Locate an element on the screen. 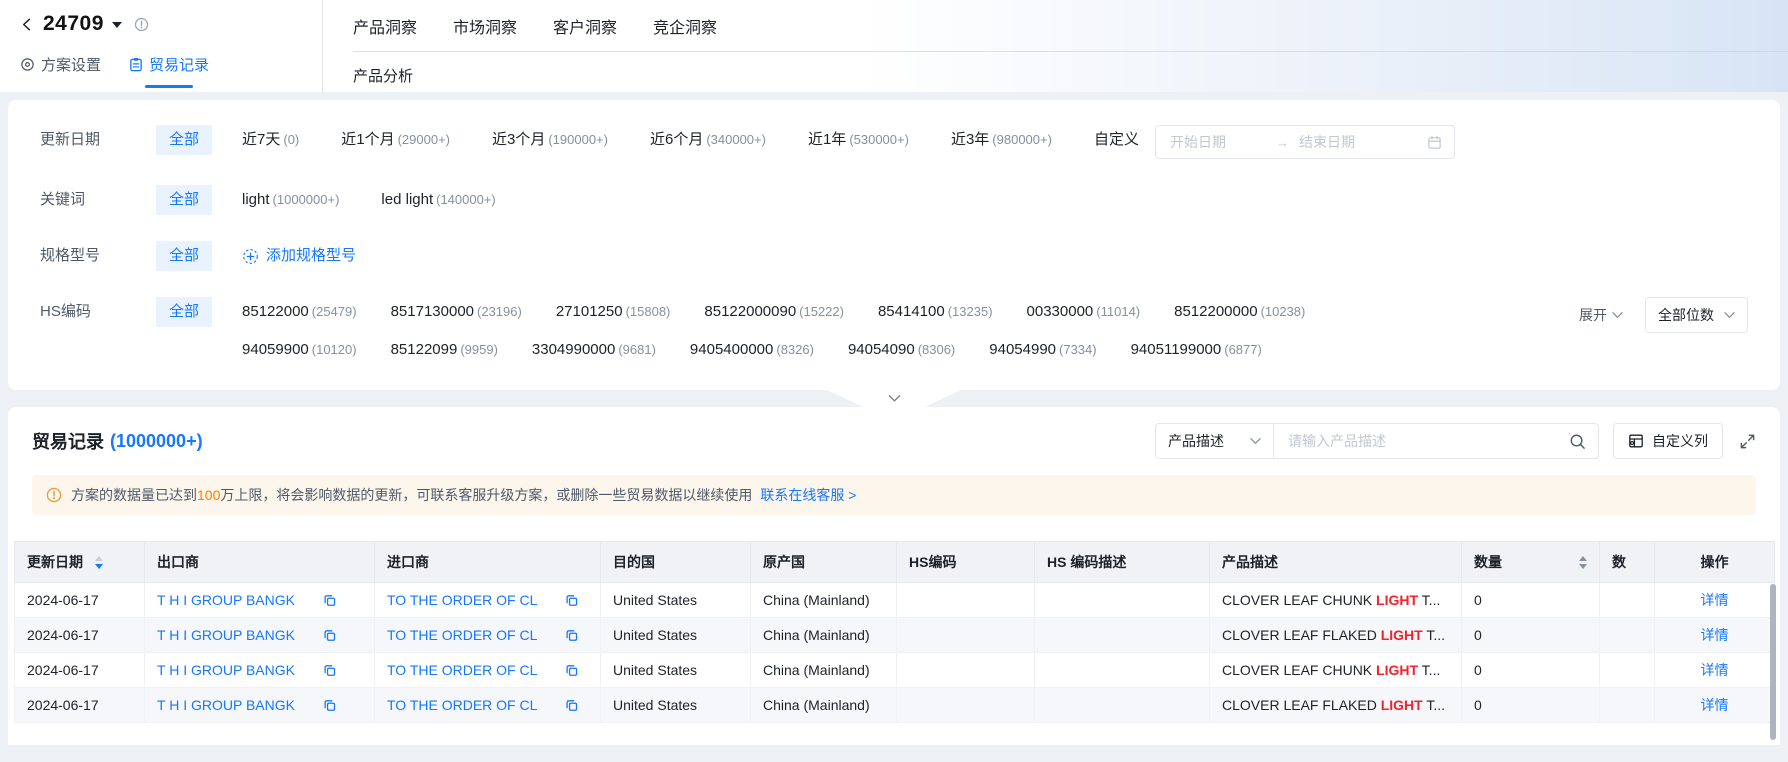 The image size is (1788, 762). col-header-quantity-clipped: 数 is located at coordinates (1627, 562).